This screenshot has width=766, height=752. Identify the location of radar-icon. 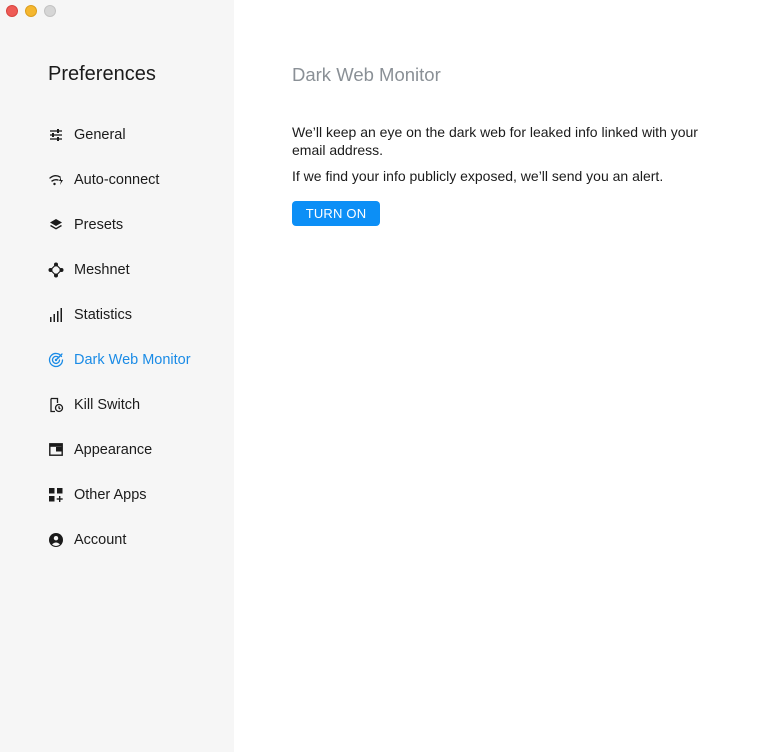
(56, 360).